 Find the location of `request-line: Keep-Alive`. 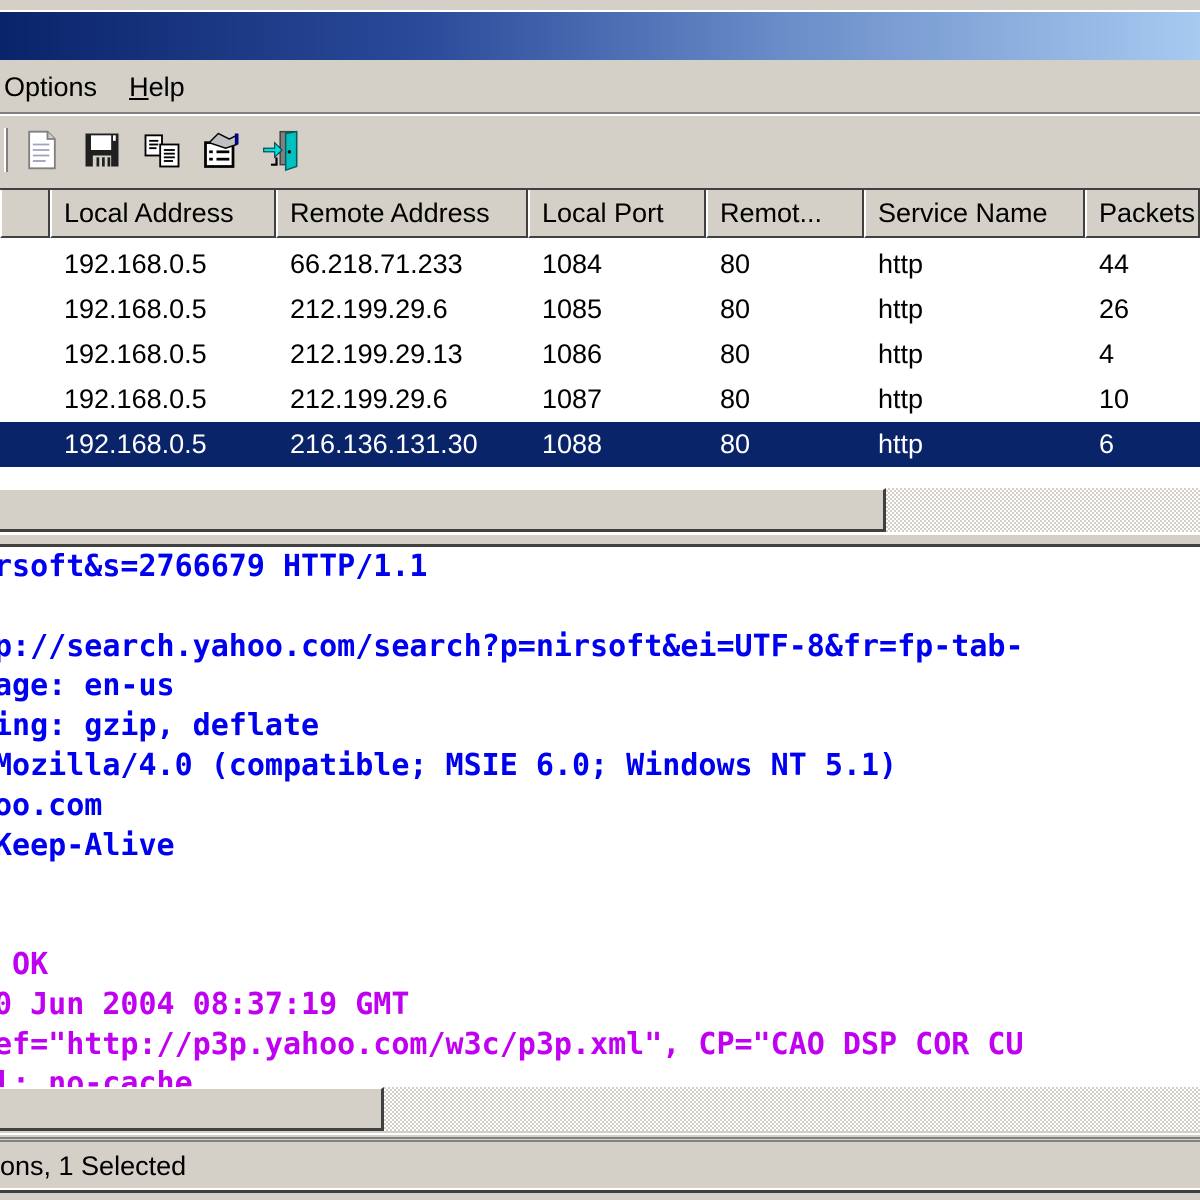

request-line: Keep-Alive is located at coordinates (87, 845).